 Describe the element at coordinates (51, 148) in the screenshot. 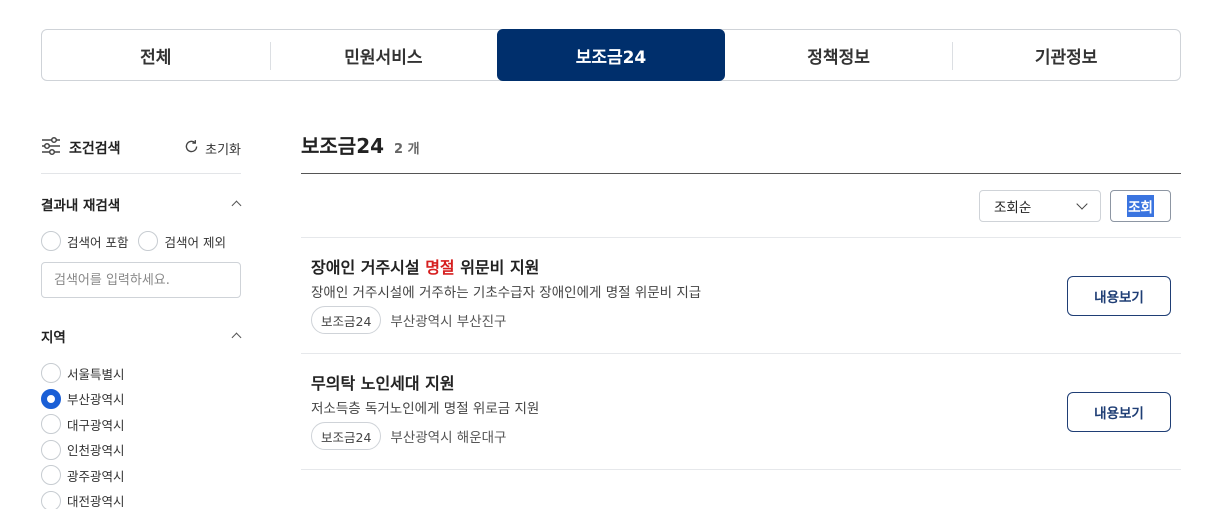

I see `filter-sliders-icon` at that location.